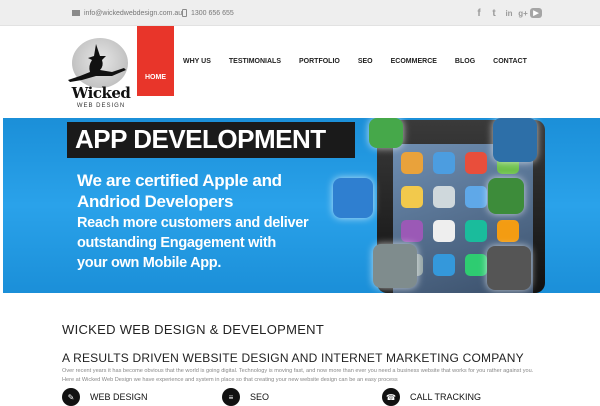  What do you see at coordinates (255, 61) in the screenshot?
I see `nav-testimonials: TESTIMONIALS` at bounding box center [255, 61].